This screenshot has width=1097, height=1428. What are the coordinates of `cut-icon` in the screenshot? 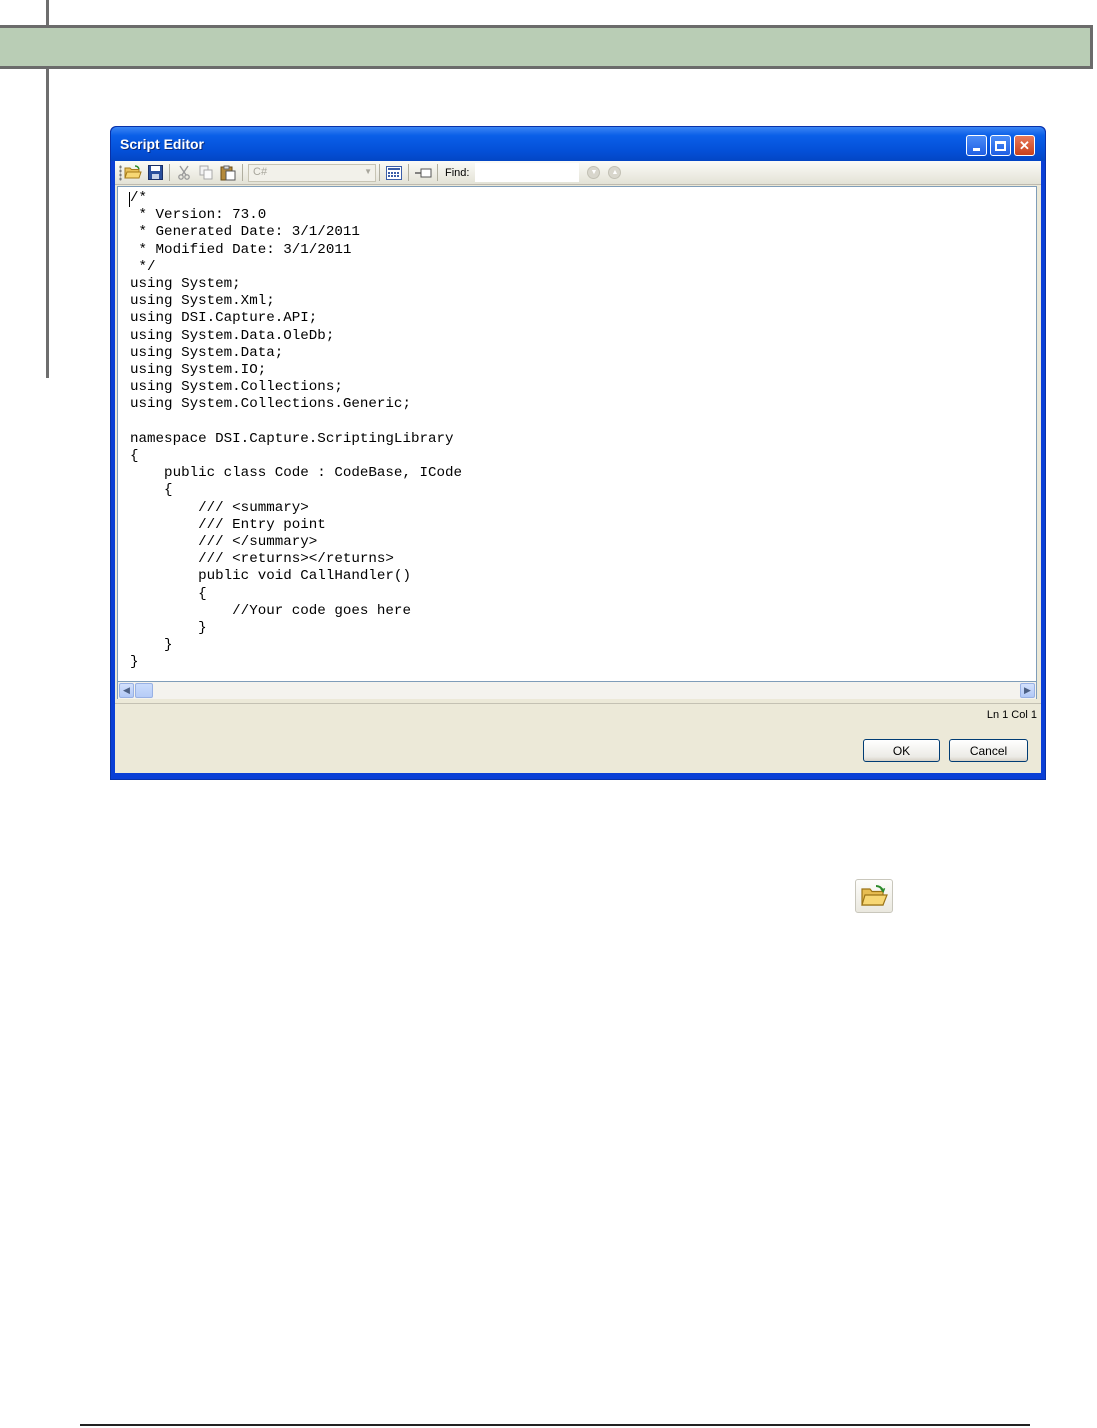 It's located at (184, 172).